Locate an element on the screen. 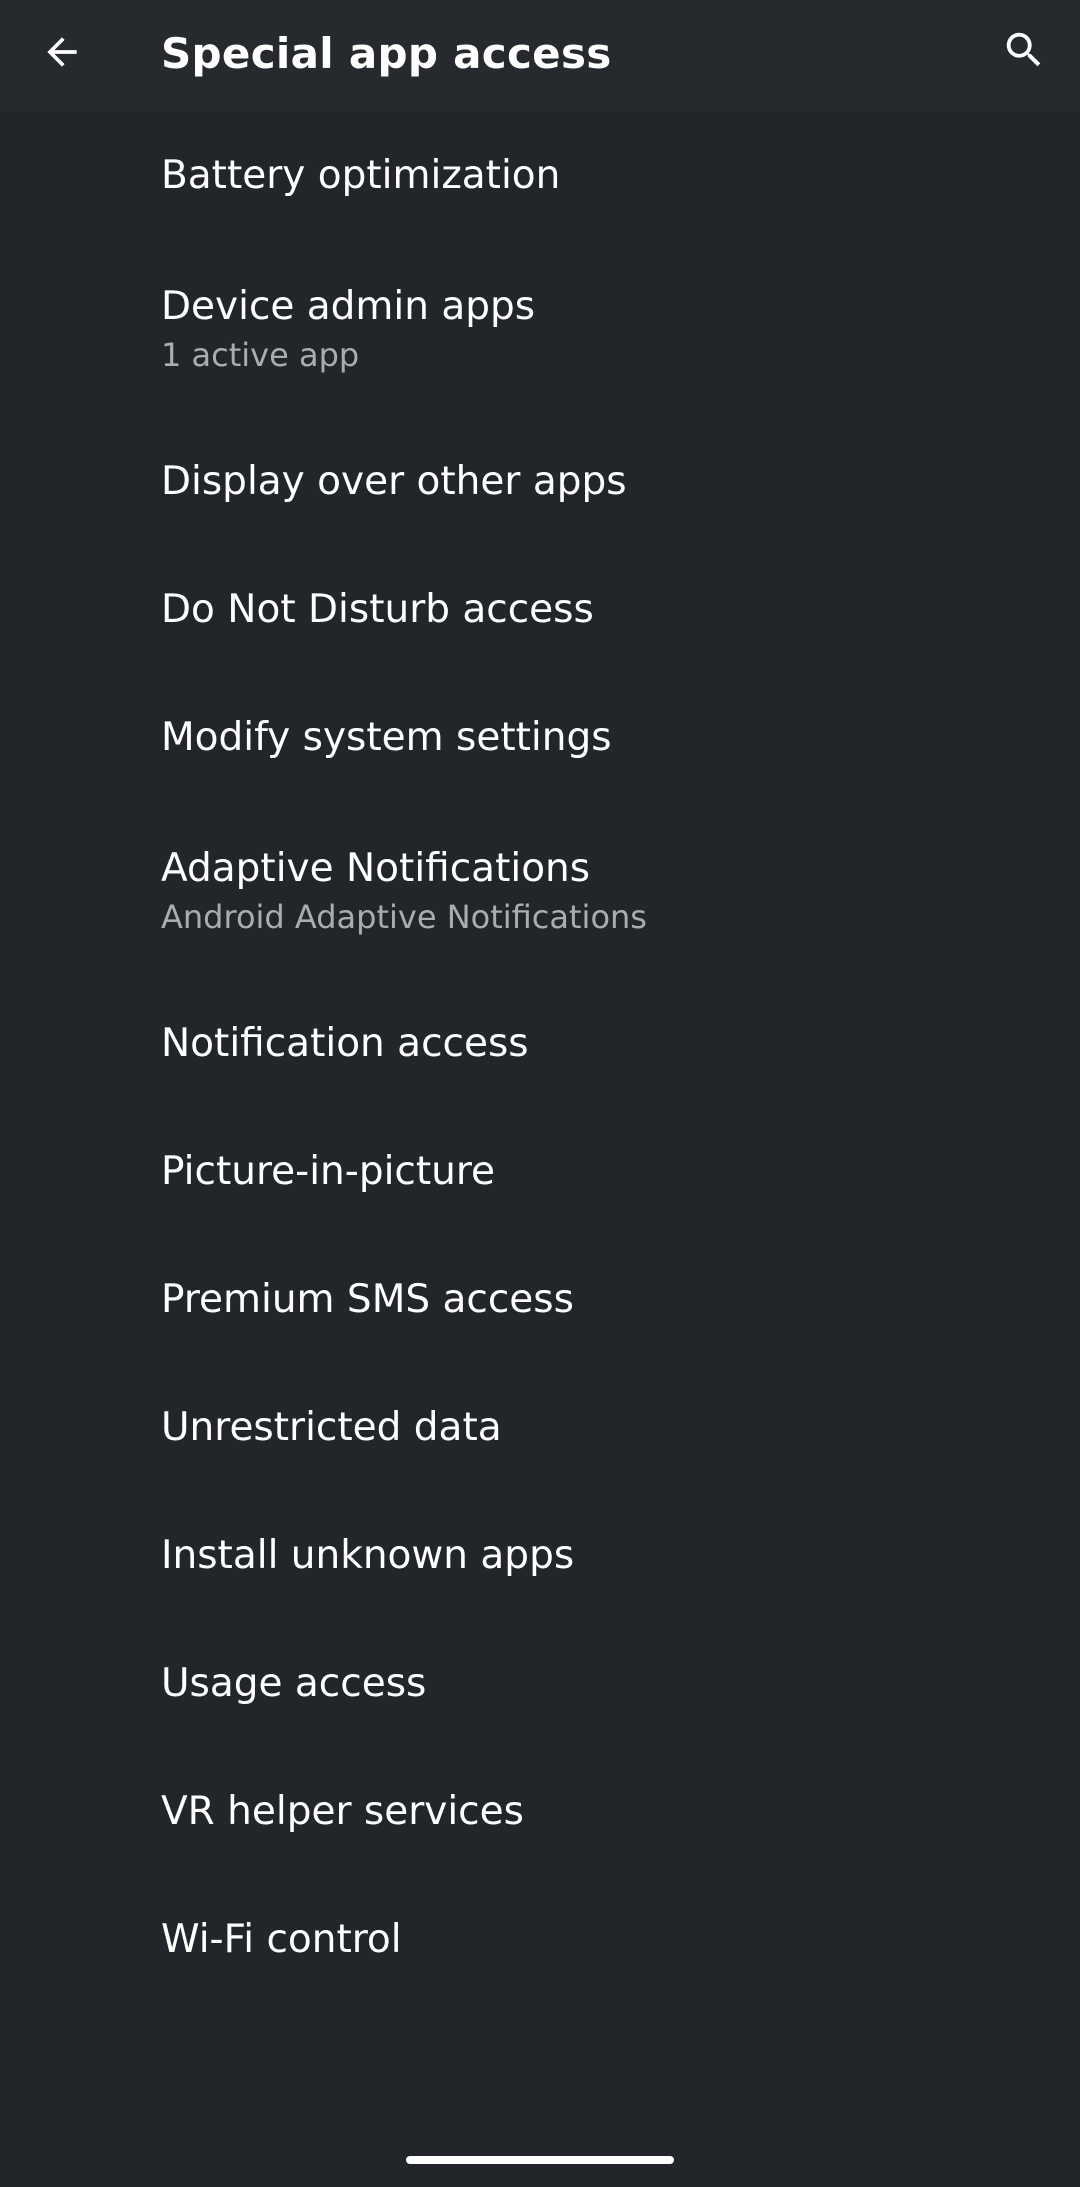 This screenshot has width=1080, height=2187. list-item-picture-in-picture: Picture-in-picture is located at coordinates (540, 1172).